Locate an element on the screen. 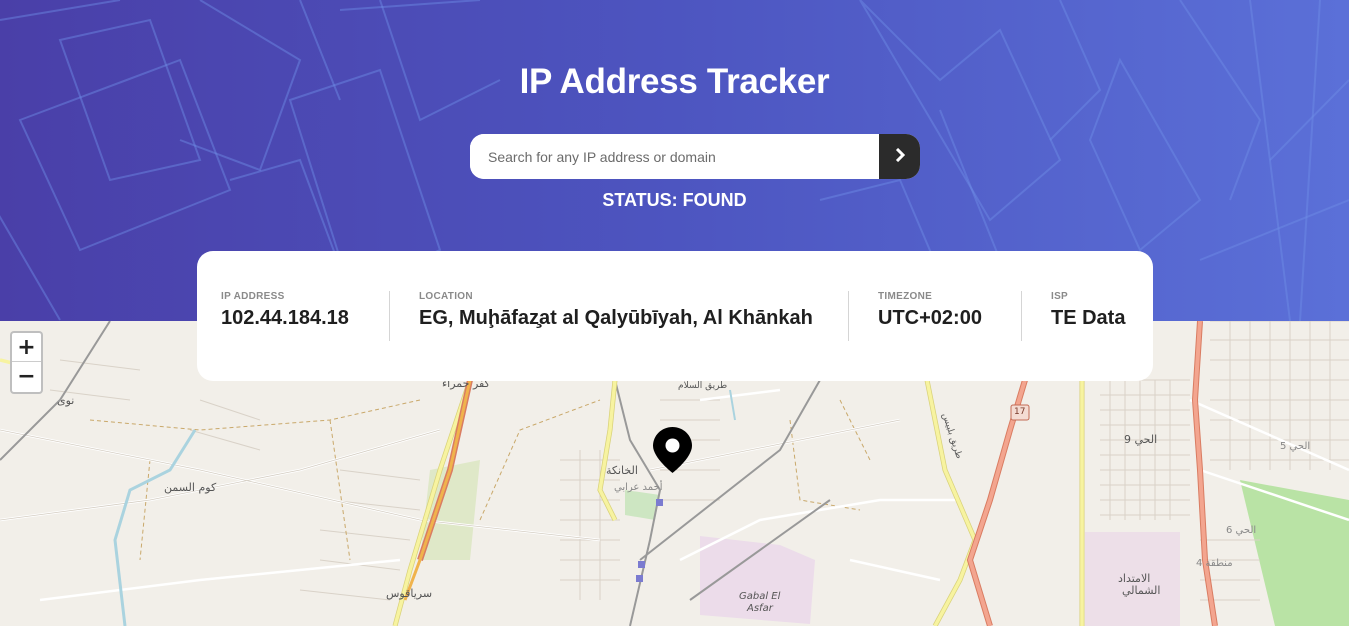 This screenshot has width=1349, height=626. zoom-controls: + − is located at coordinates (26, 362).